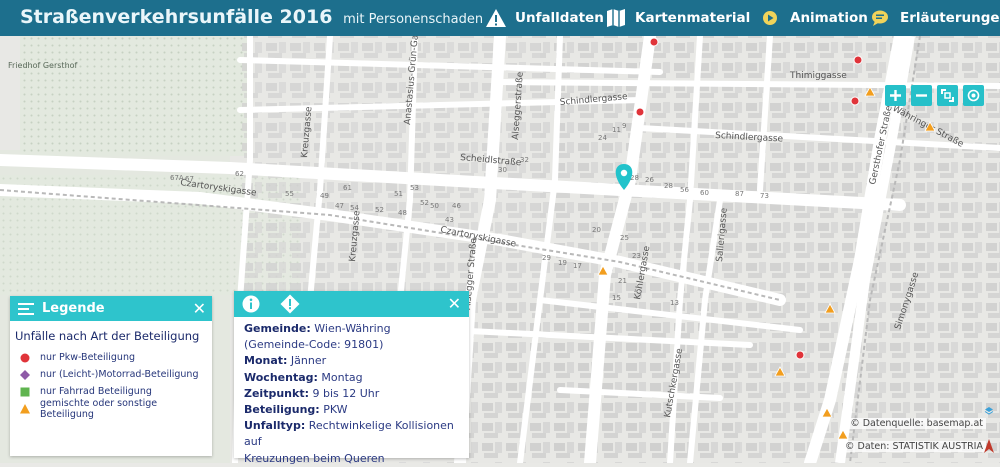 The width and height of the screenshot is (1000, 467). What do you see at coordinates (135, 96) in the screenshot?
I see `cemetery-area` at bounding box center [135, 96].